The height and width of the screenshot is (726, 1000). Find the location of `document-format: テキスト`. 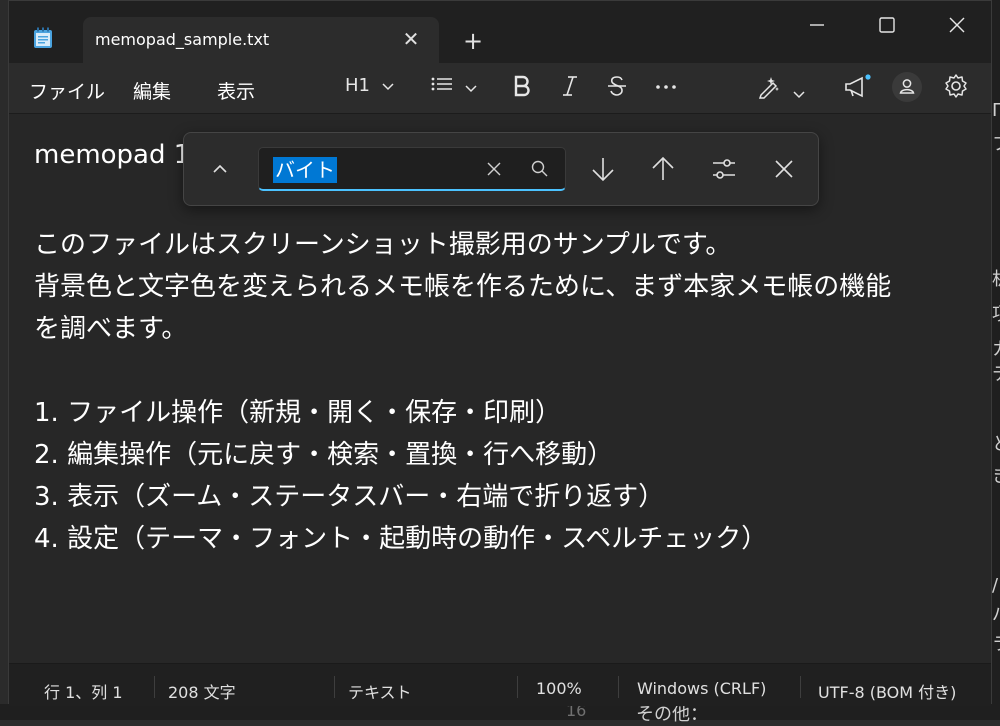

document-format: テキスト is located at coordinates (380, 692).